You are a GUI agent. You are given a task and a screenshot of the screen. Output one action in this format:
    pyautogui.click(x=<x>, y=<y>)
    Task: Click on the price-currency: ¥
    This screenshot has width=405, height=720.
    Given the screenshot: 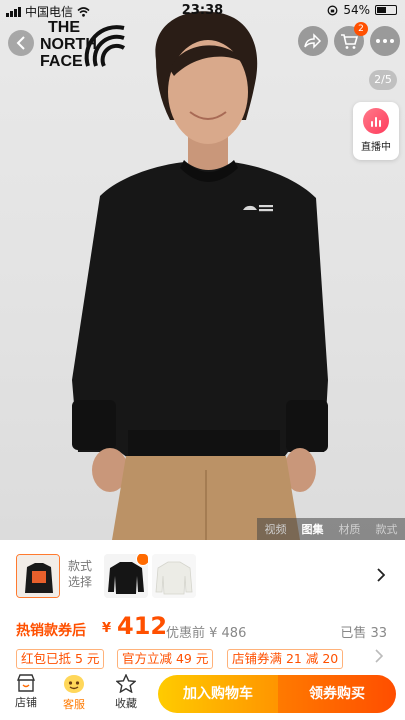 What is the action you would take?
    pyautogui.click(x=107, y=628)
    